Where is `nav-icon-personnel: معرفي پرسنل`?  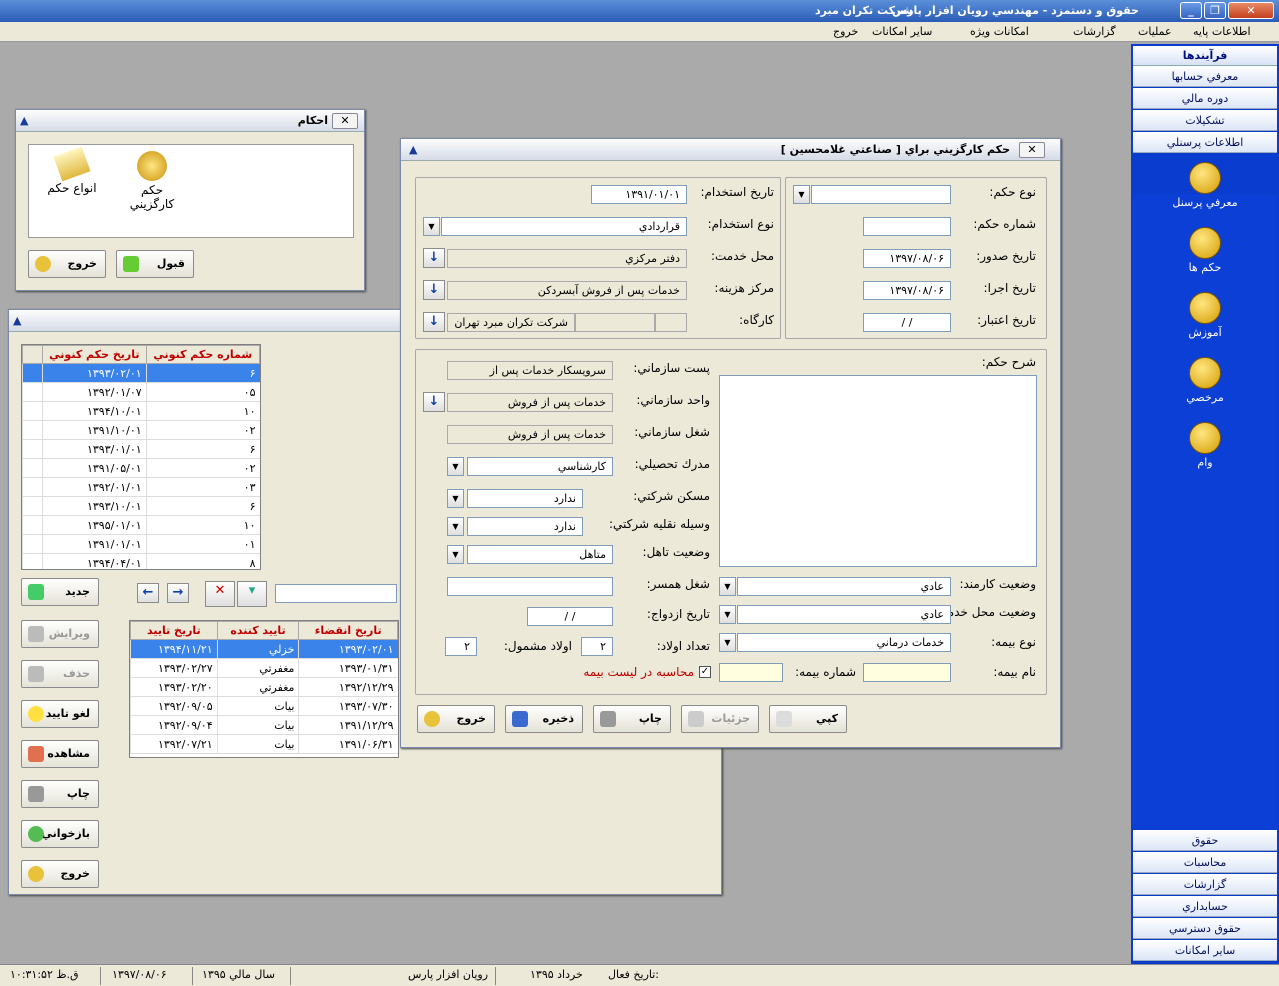 nav-icon-personnel: معرفي پرسنل is located at coordinates (1205, 192).